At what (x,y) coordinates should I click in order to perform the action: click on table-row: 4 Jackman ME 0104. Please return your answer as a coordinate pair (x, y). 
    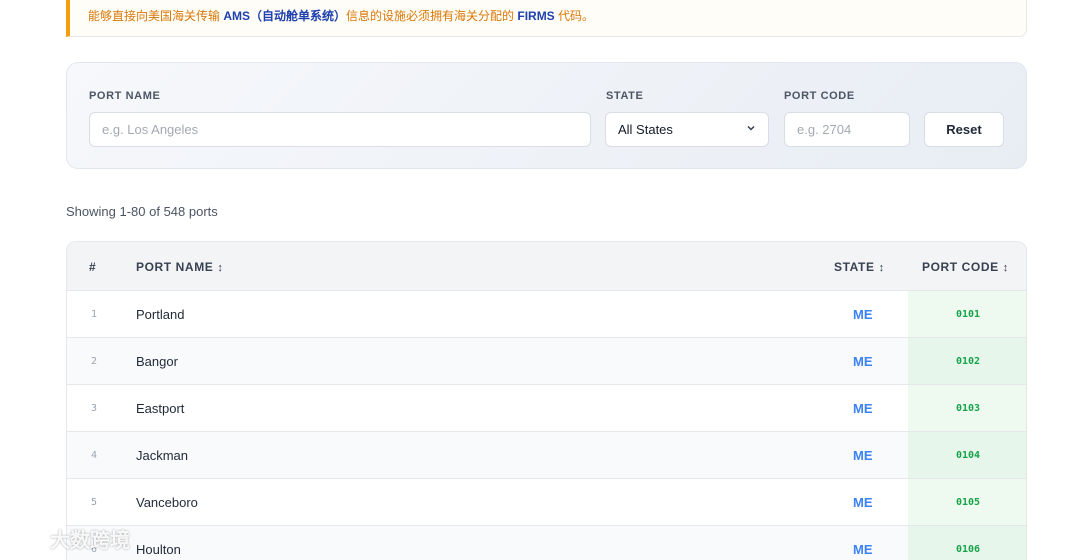
    Looking at the image, I should click on (546, 455).